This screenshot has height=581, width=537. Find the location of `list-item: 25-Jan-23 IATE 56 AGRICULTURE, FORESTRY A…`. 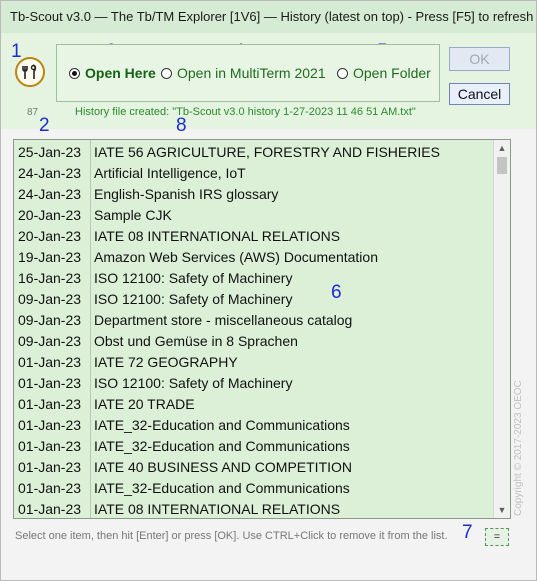

list-item: 25-Jan-23 IATE 56 AGRICULTURE, FORESTRY A… is located at coordinates (253, 151).